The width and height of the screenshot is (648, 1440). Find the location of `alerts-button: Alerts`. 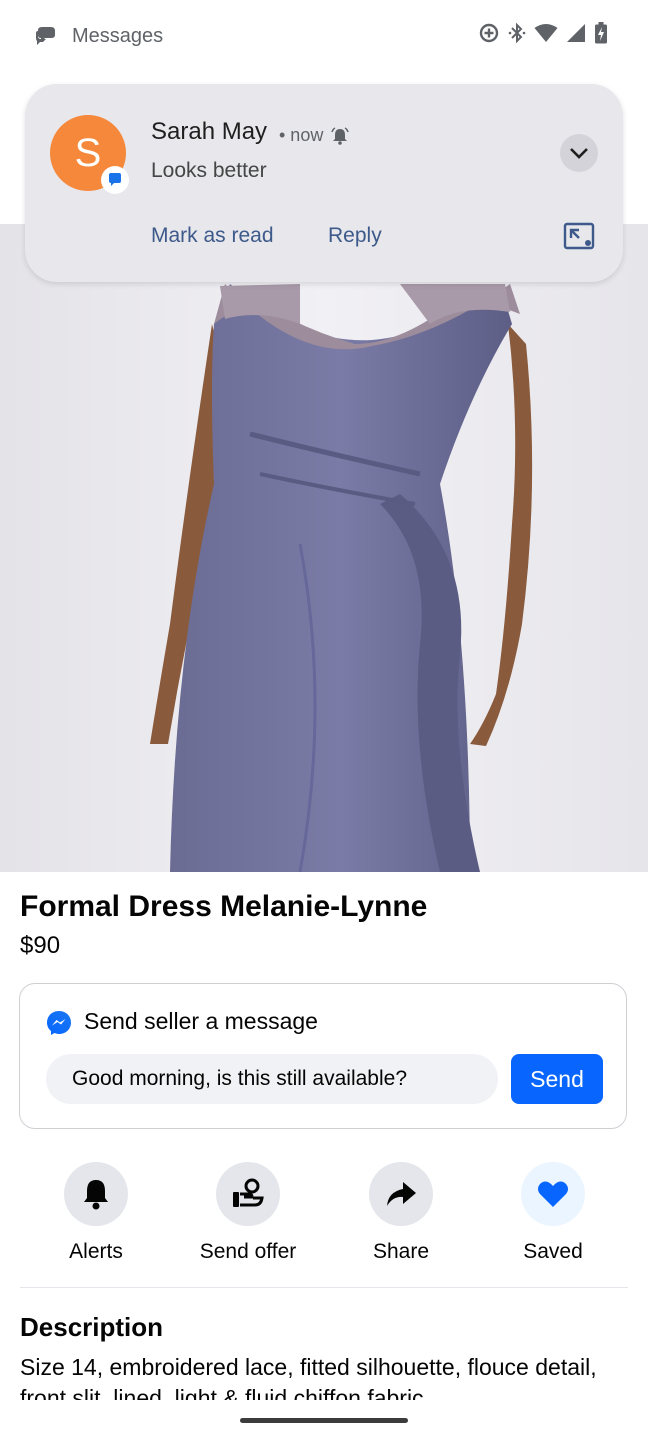

alerts-button: Alerts is located at coordinates (96, 1213).